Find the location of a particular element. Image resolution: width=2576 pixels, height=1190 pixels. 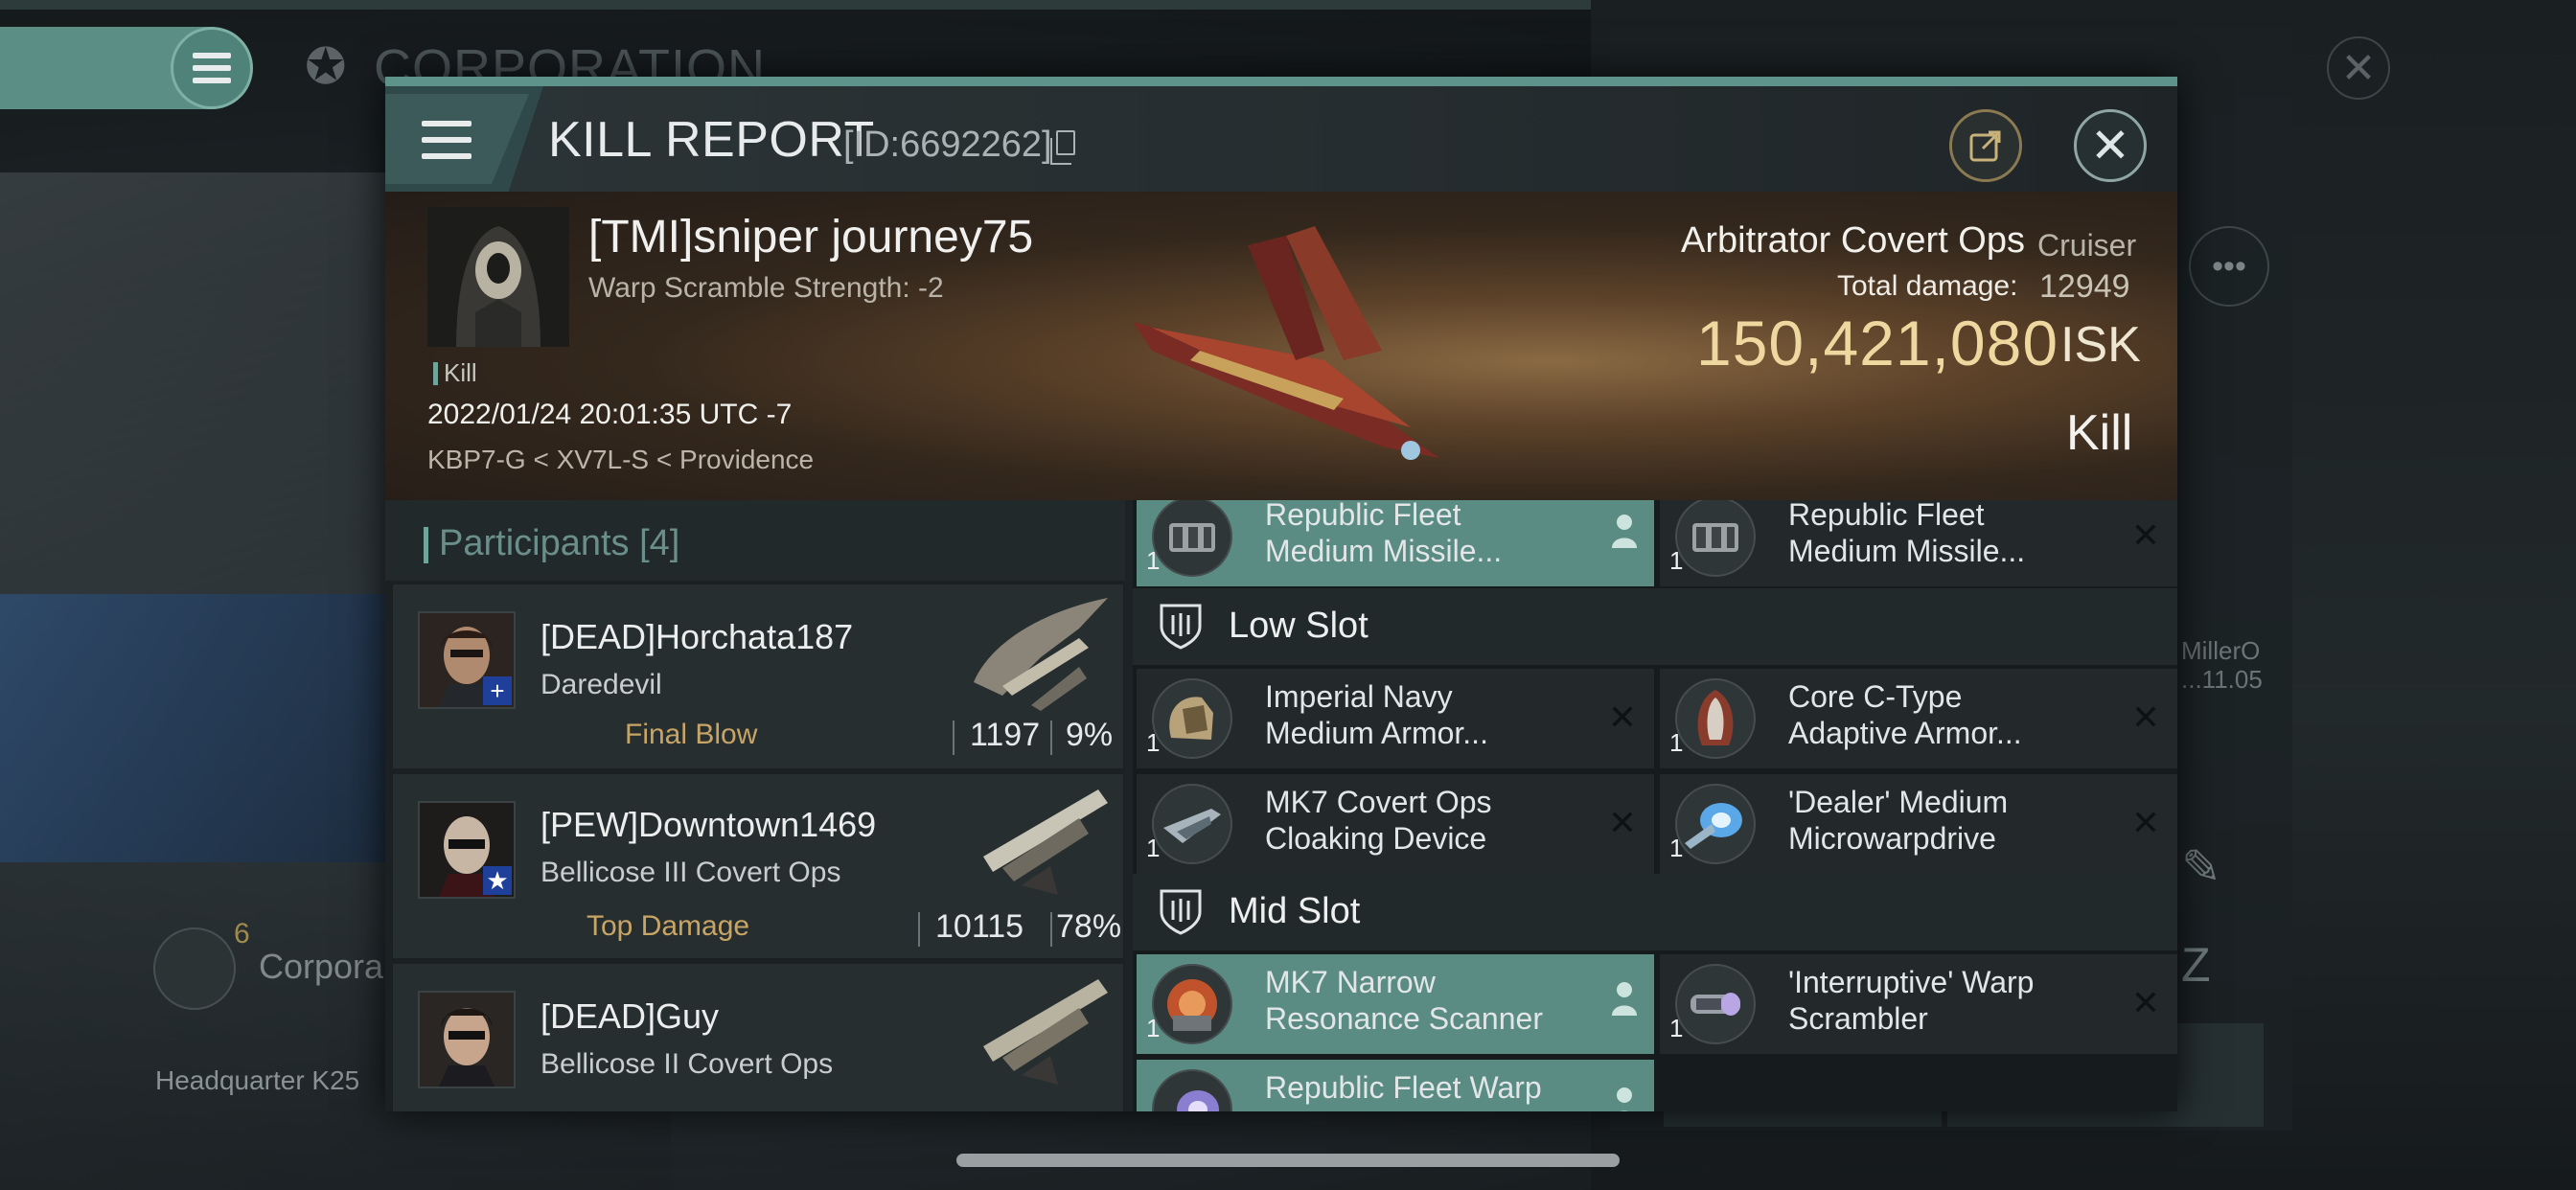

isk-label: ISK is located at coordinates (2100, 345).